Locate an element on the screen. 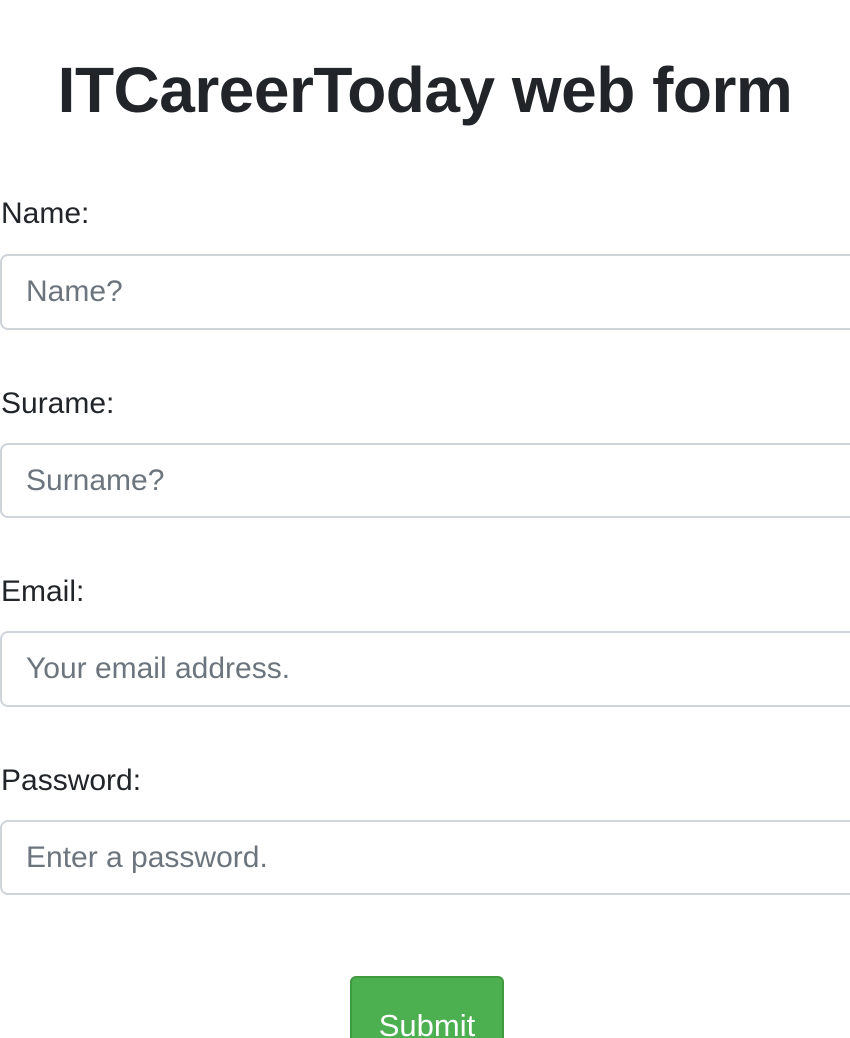 Image resolution: width=850 pixels, height=1038 pixels. password-label: Password: is located at coordinates (71, 780).